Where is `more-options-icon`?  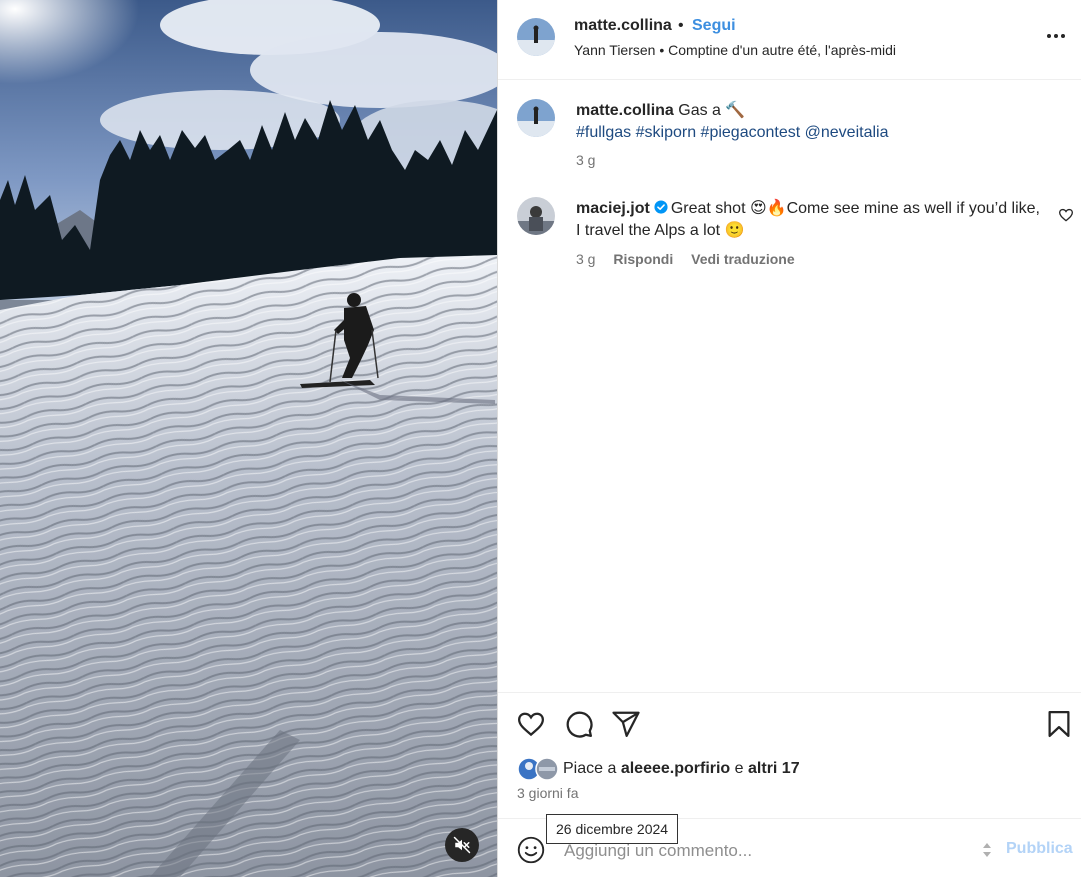
more-options-icon is located at coordinates (1056, 36).